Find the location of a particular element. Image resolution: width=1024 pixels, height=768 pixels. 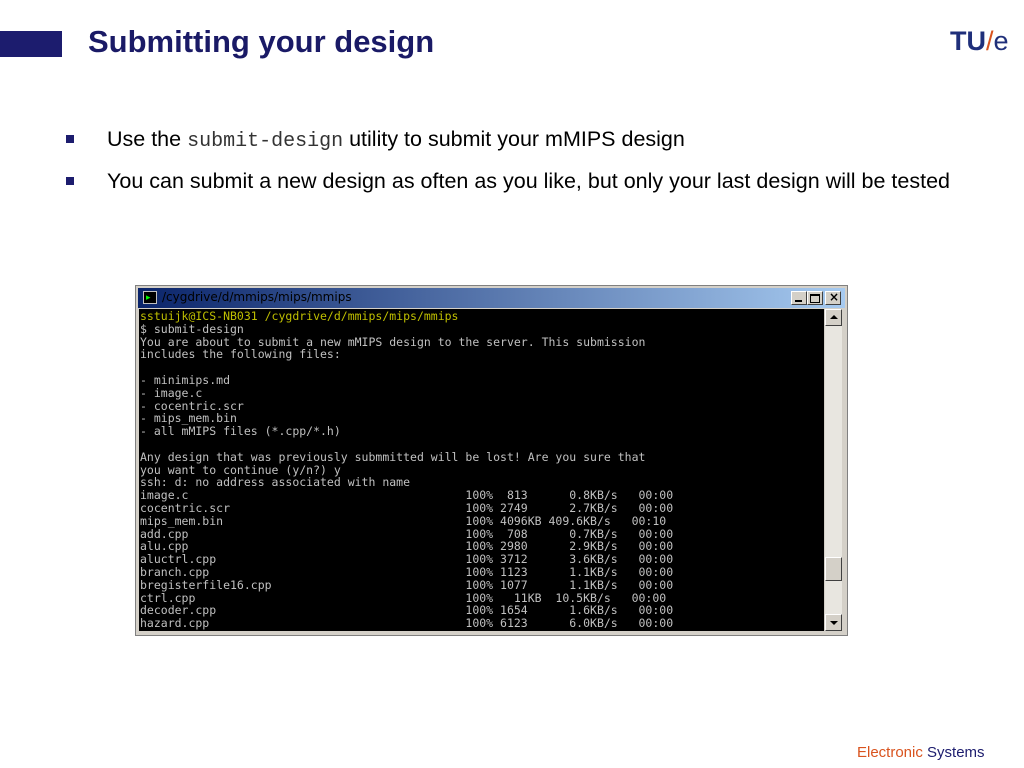

console-line: includes the following files: is located at coordinates (240, 354).